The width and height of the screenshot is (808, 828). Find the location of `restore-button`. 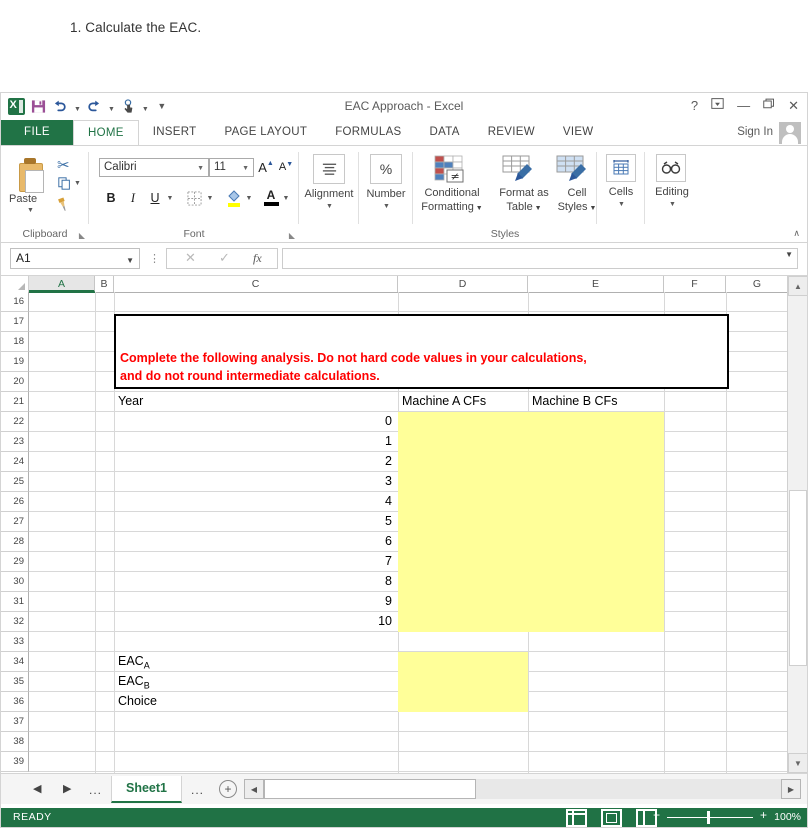

restore-button is located at coordinates (769, 105).